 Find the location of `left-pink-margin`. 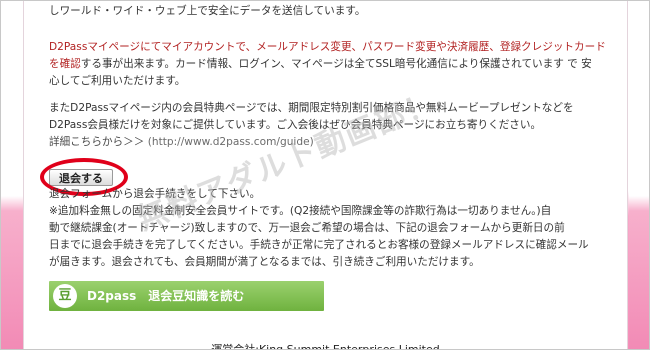

left-pink-margin is located at coordinates (12, 175).